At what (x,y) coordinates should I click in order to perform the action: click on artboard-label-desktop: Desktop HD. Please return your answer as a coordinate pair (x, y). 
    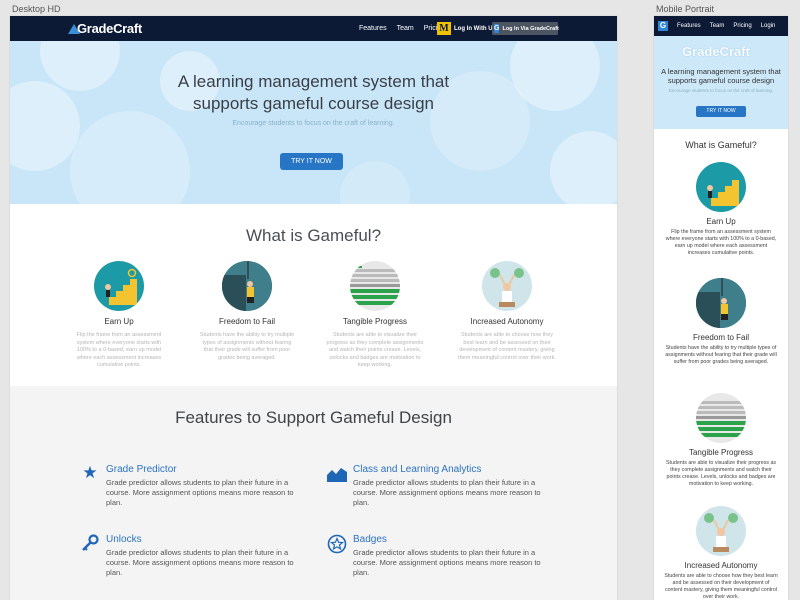
    Looking at the image, I should click on (36, 9).